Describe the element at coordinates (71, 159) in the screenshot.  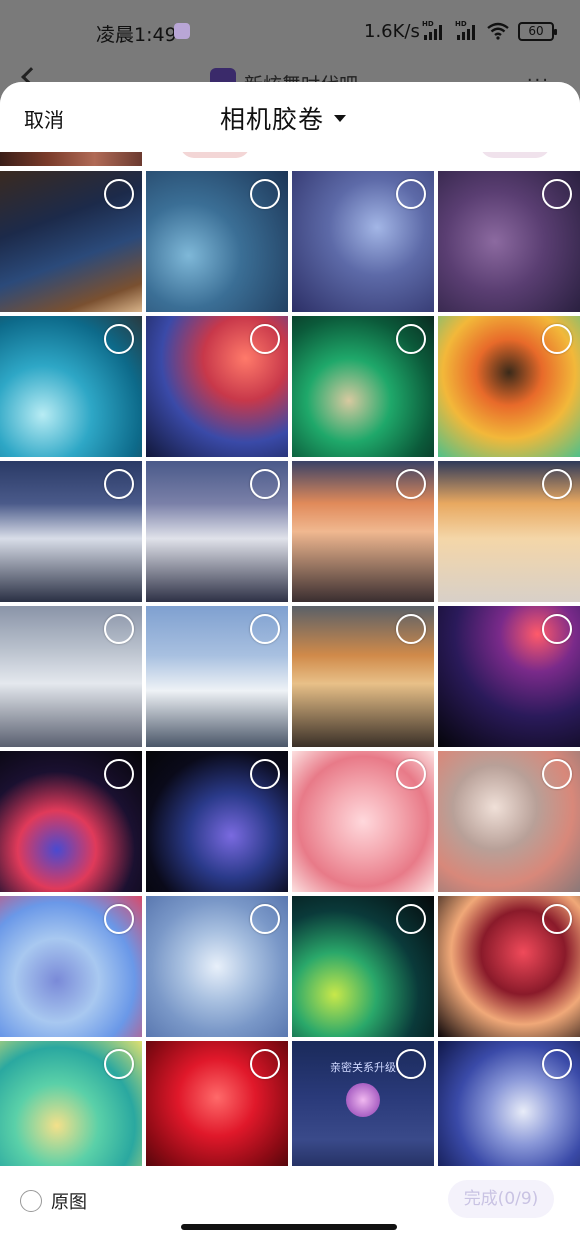
I see `peek-thumb` at that location.